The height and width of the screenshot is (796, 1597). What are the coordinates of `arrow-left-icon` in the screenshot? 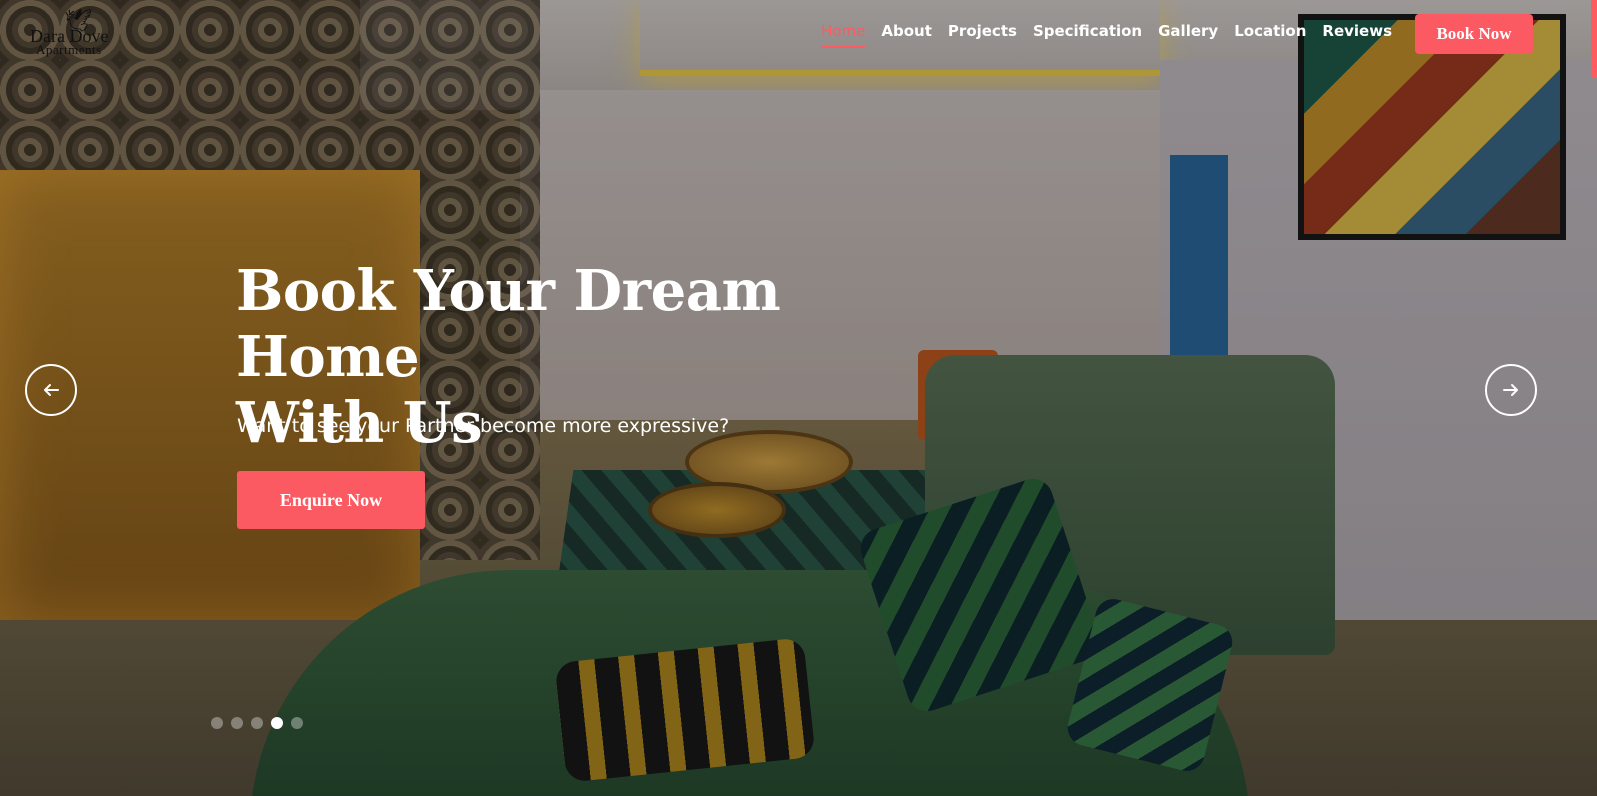 It's located at (51, 390).